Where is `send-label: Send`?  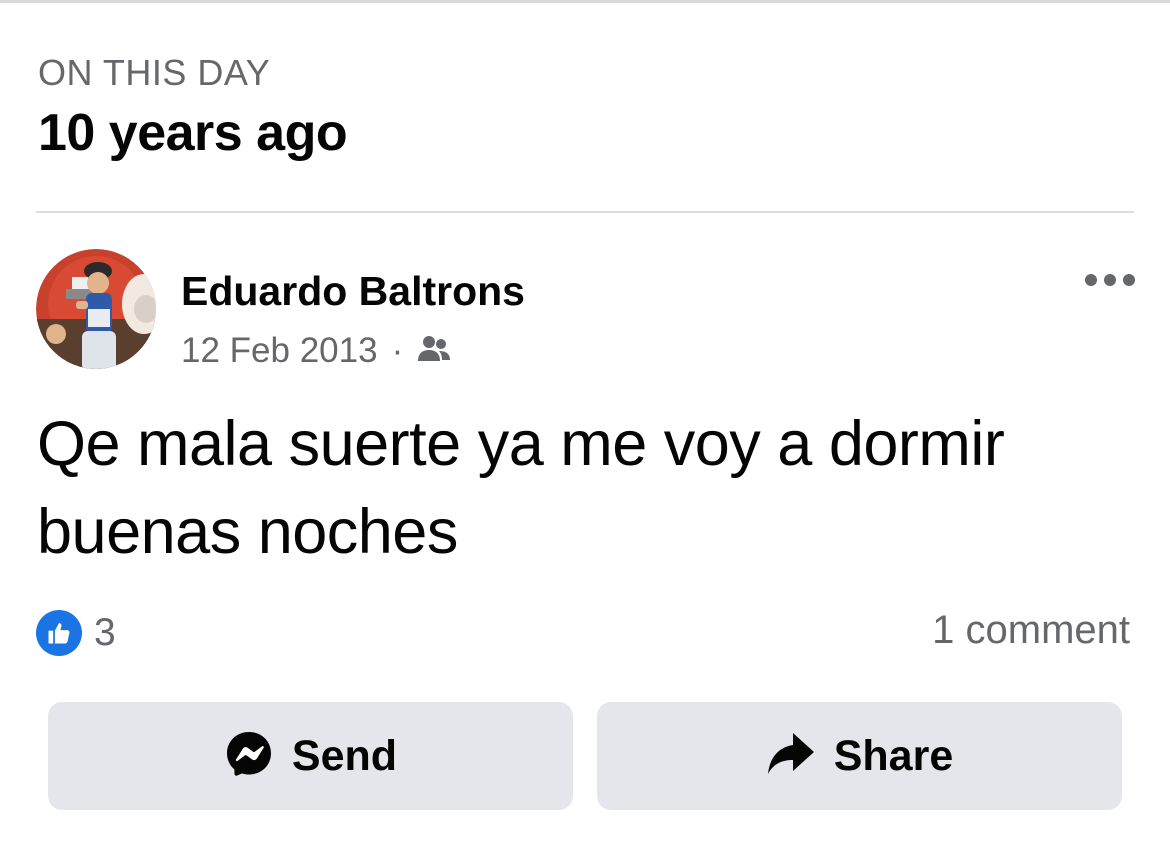
send-label: Send is located at coordinates (344, 755).